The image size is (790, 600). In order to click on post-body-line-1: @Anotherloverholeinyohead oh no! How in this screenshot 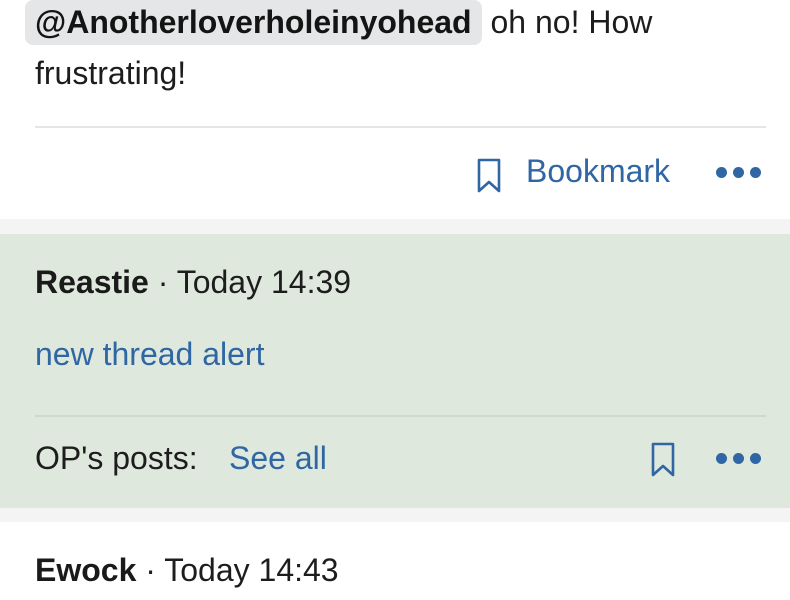, I will do `click(339, 22)`.